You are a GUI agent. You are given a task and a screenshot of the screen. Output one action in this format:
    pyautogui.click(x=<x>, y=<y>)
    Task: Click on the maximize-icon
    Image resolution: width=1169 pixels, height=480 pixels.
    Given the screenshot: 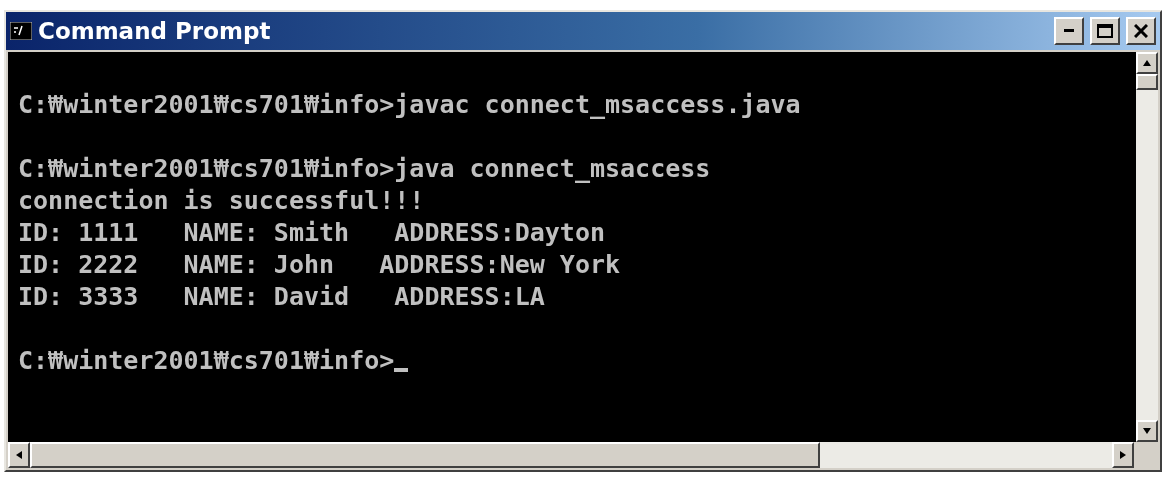 What is the action you would take?
    pyautogui.click(x=1105, y=31)
    